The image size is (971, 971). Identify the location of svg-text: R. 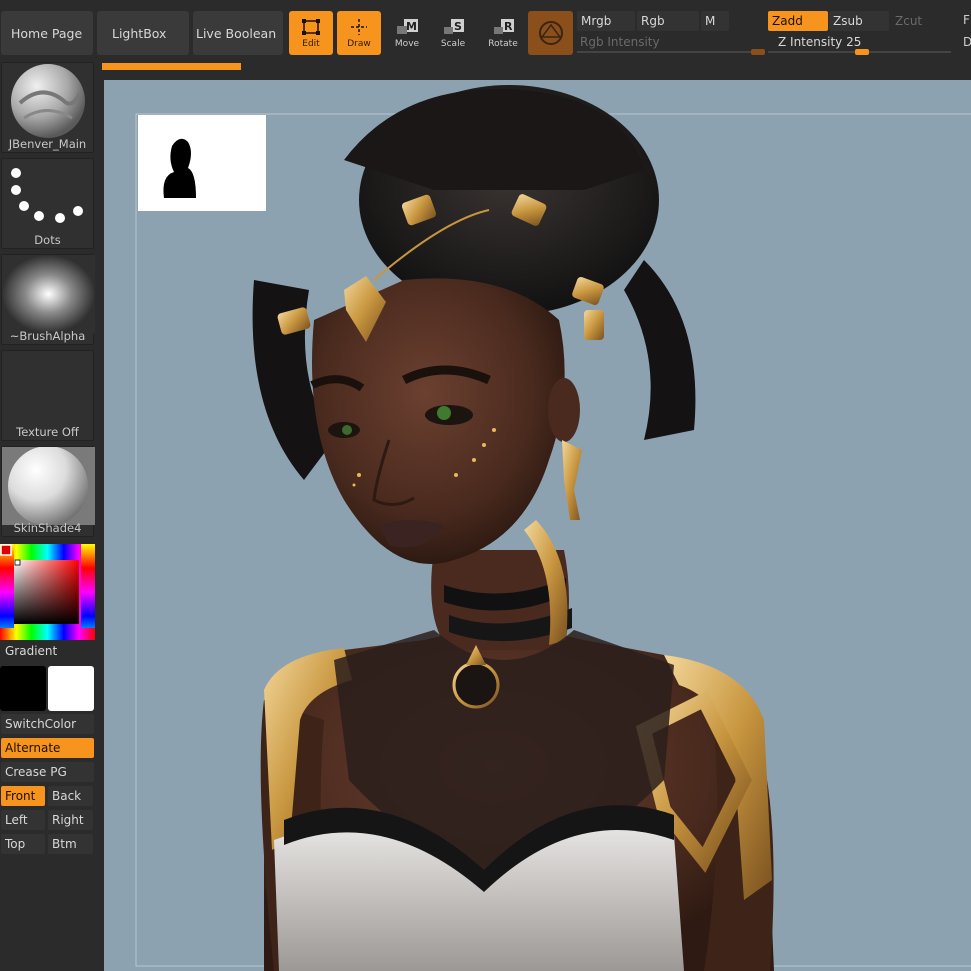
(508, 26).